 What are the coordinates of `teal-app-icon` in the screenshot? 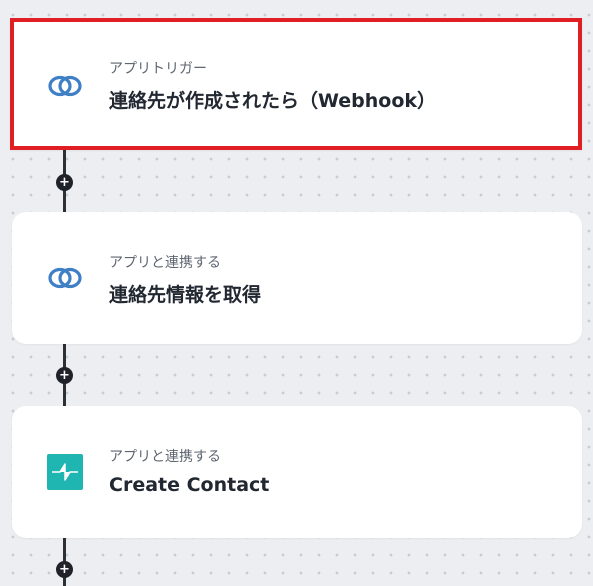 It's located at (66, 473).